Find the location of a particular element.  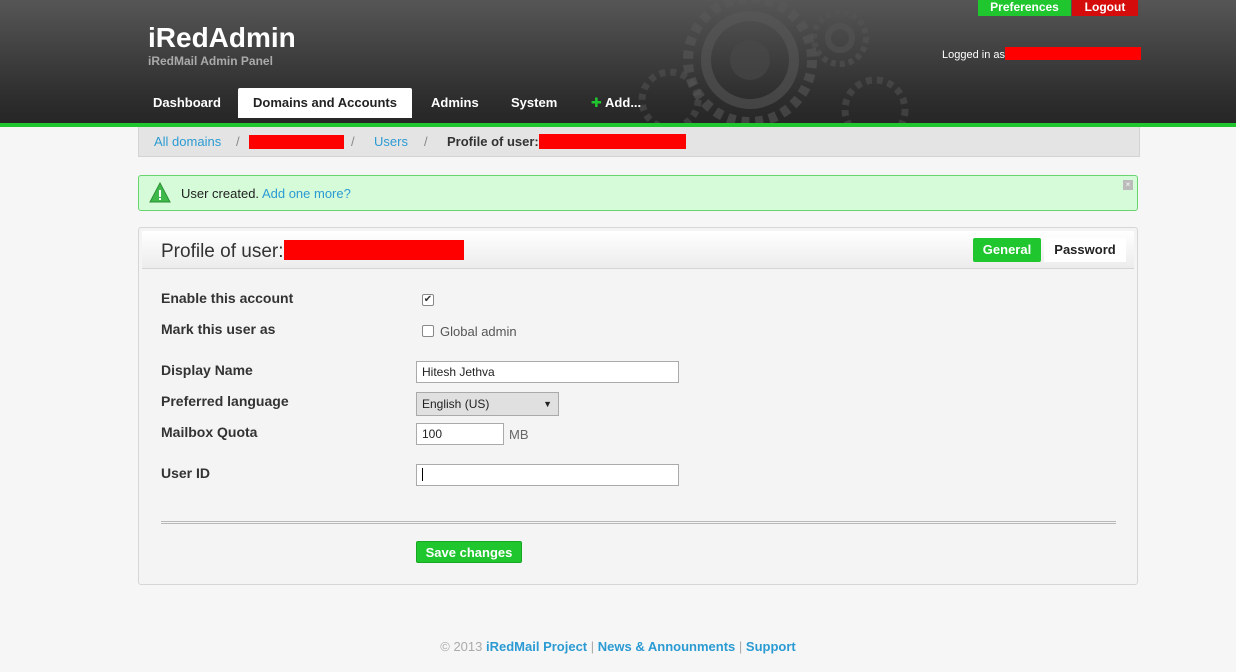

nav-dashboard: Dashboard is located at coordinates (187, 103).